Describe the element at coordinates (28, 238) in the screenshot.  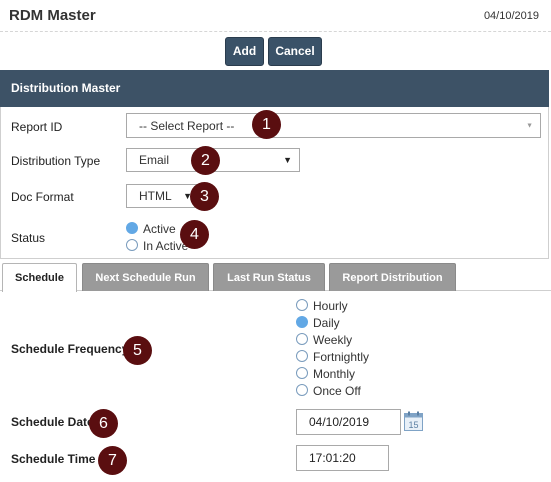
I see `status-label: Status` at that location.